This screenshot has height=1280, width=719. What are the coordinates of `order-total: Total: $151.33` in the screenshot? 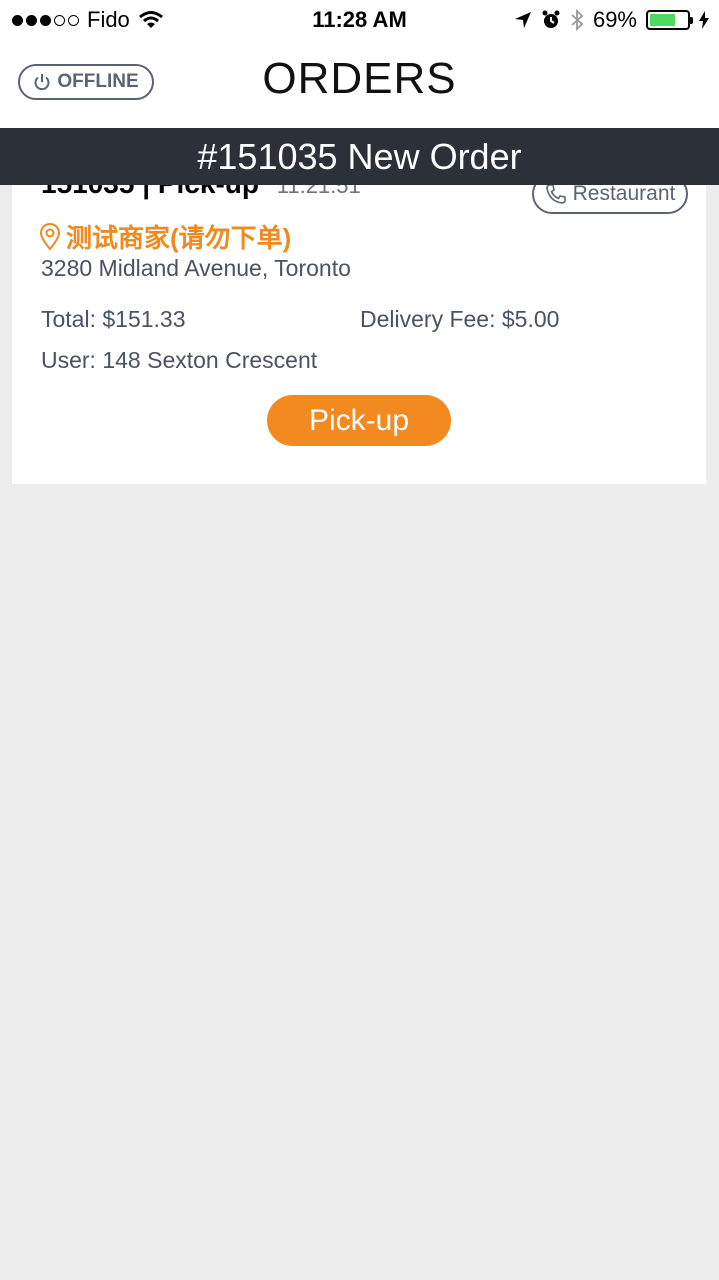 It's located at (113, 319).